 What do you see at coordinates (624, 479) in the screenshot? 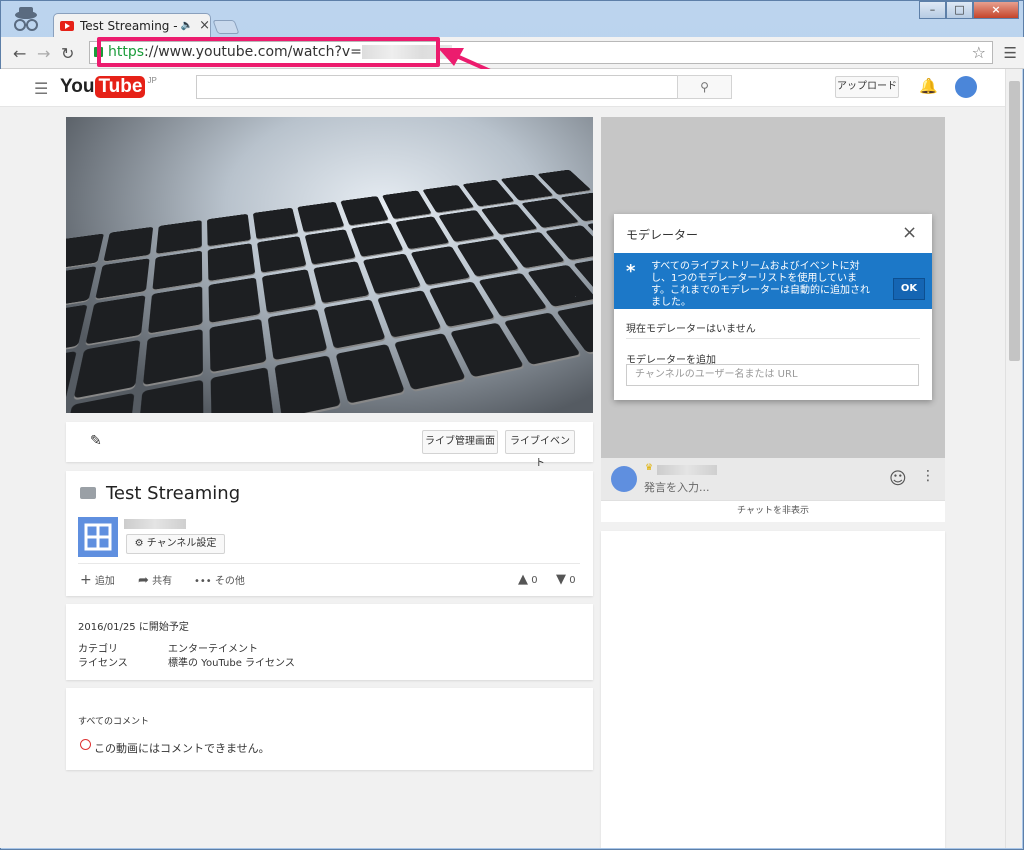
I see `chat-avatar` at bounding box center [624, 479].